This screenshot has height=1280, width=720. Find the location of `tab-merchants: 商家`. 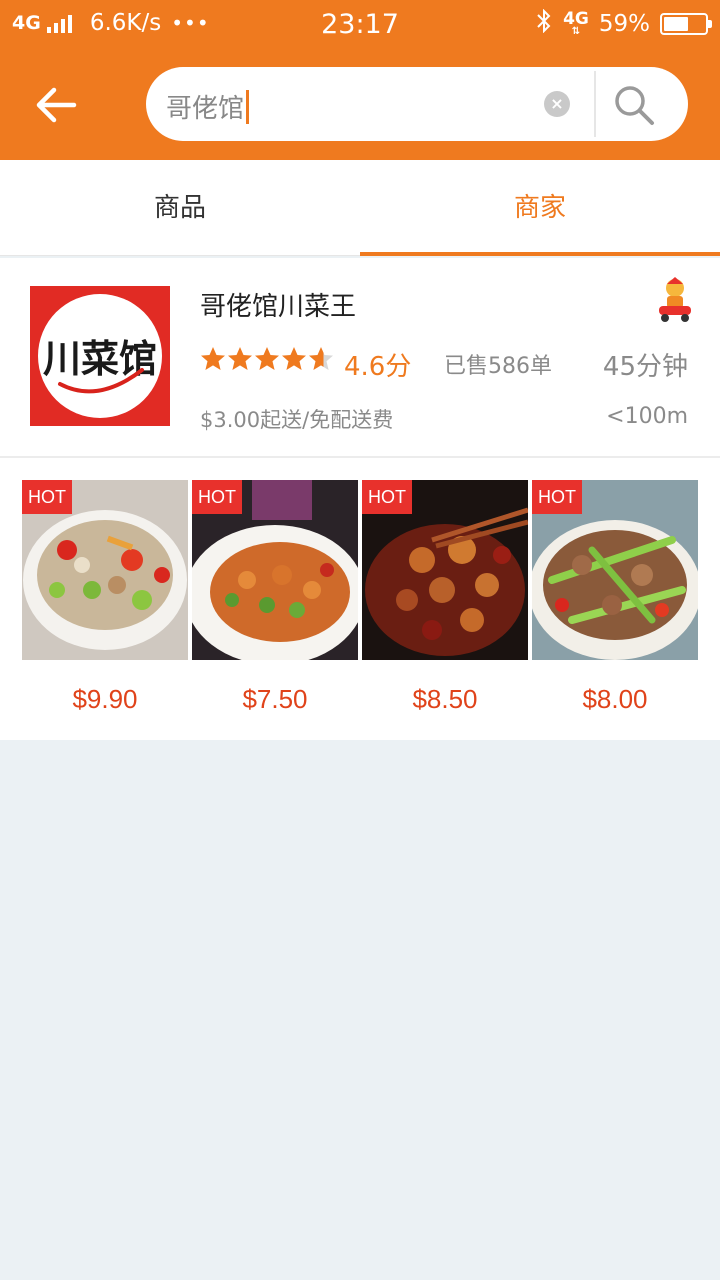

tab-merchants: 商家 is located at coordinates (540, 208).